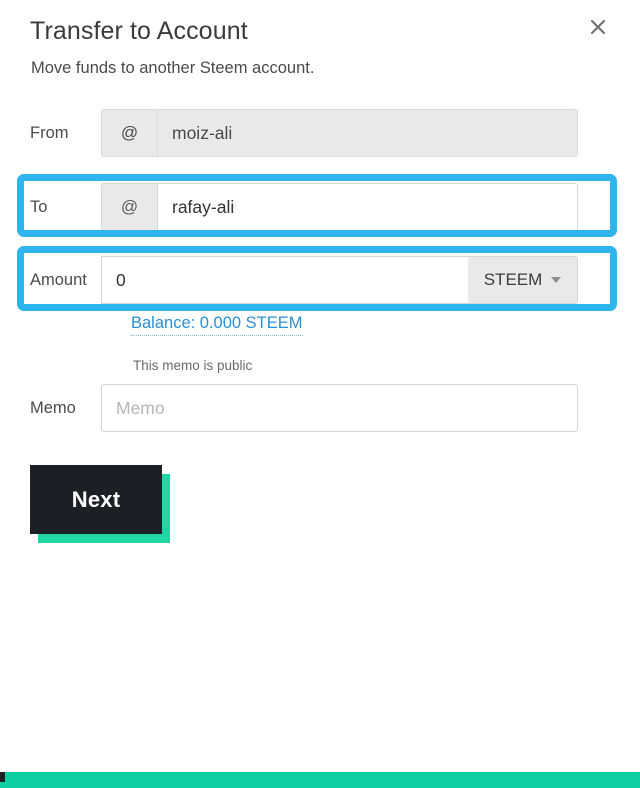  I want to click on amount-row: Amount STEEM, so click(320, 280).